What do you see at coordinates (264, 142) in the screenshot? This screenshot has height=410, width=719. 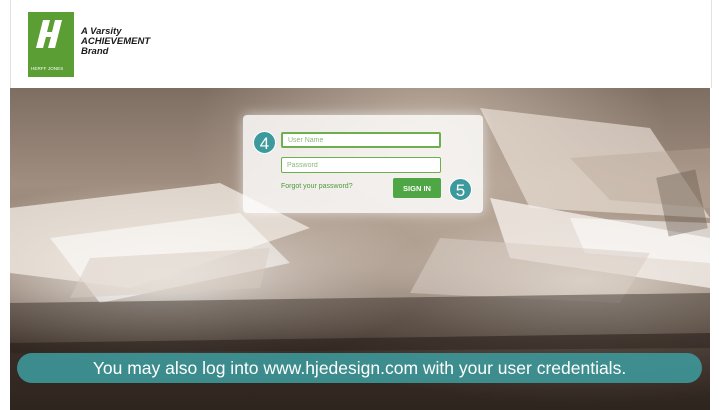 I see `step-4-badge: 4` at bounding box center [264, 142].